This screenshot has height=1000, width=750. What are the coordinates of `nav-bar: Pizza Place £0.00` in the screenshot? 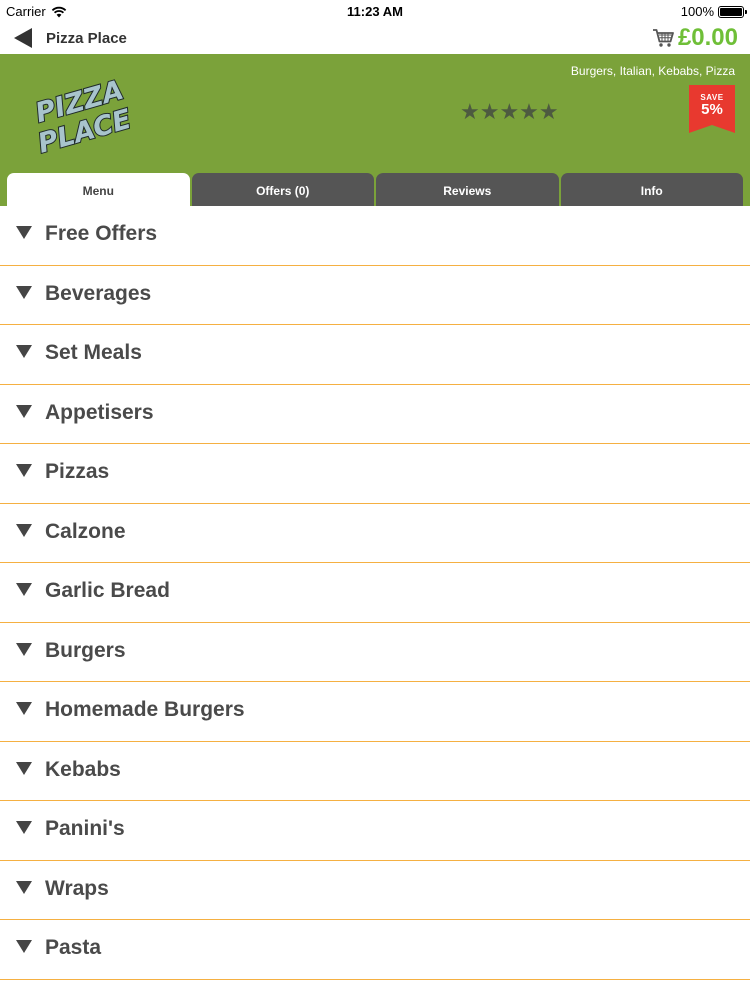 It's located at (375, 38).